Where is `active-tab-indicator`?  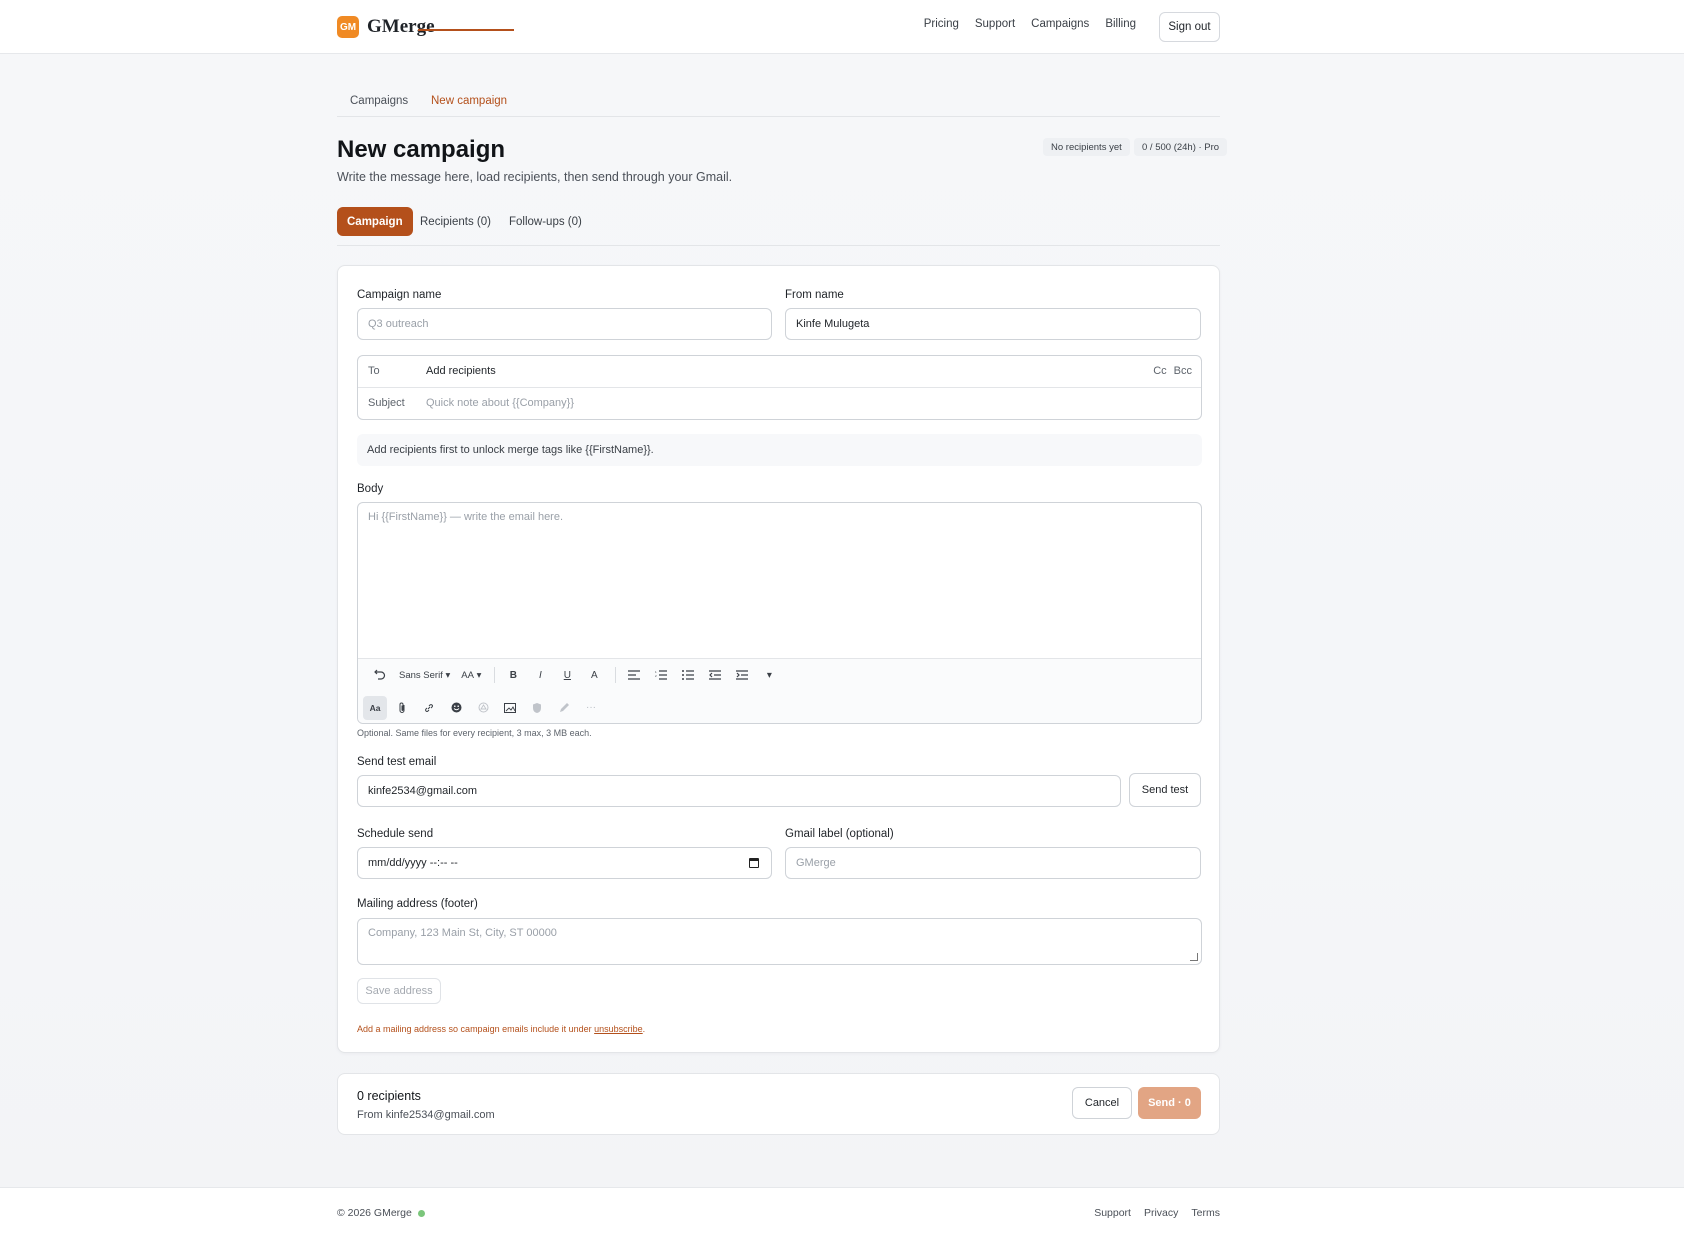 active-tab-indicator is located at coordinates (466, 30).